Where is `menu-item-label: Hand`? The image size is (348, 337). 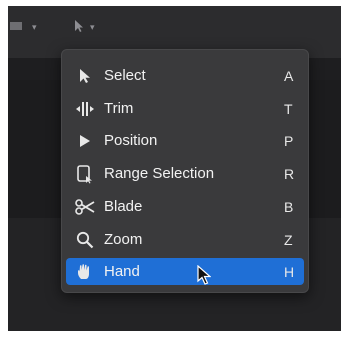 menu-item-label: Hand is located at coordinates (122, 271).